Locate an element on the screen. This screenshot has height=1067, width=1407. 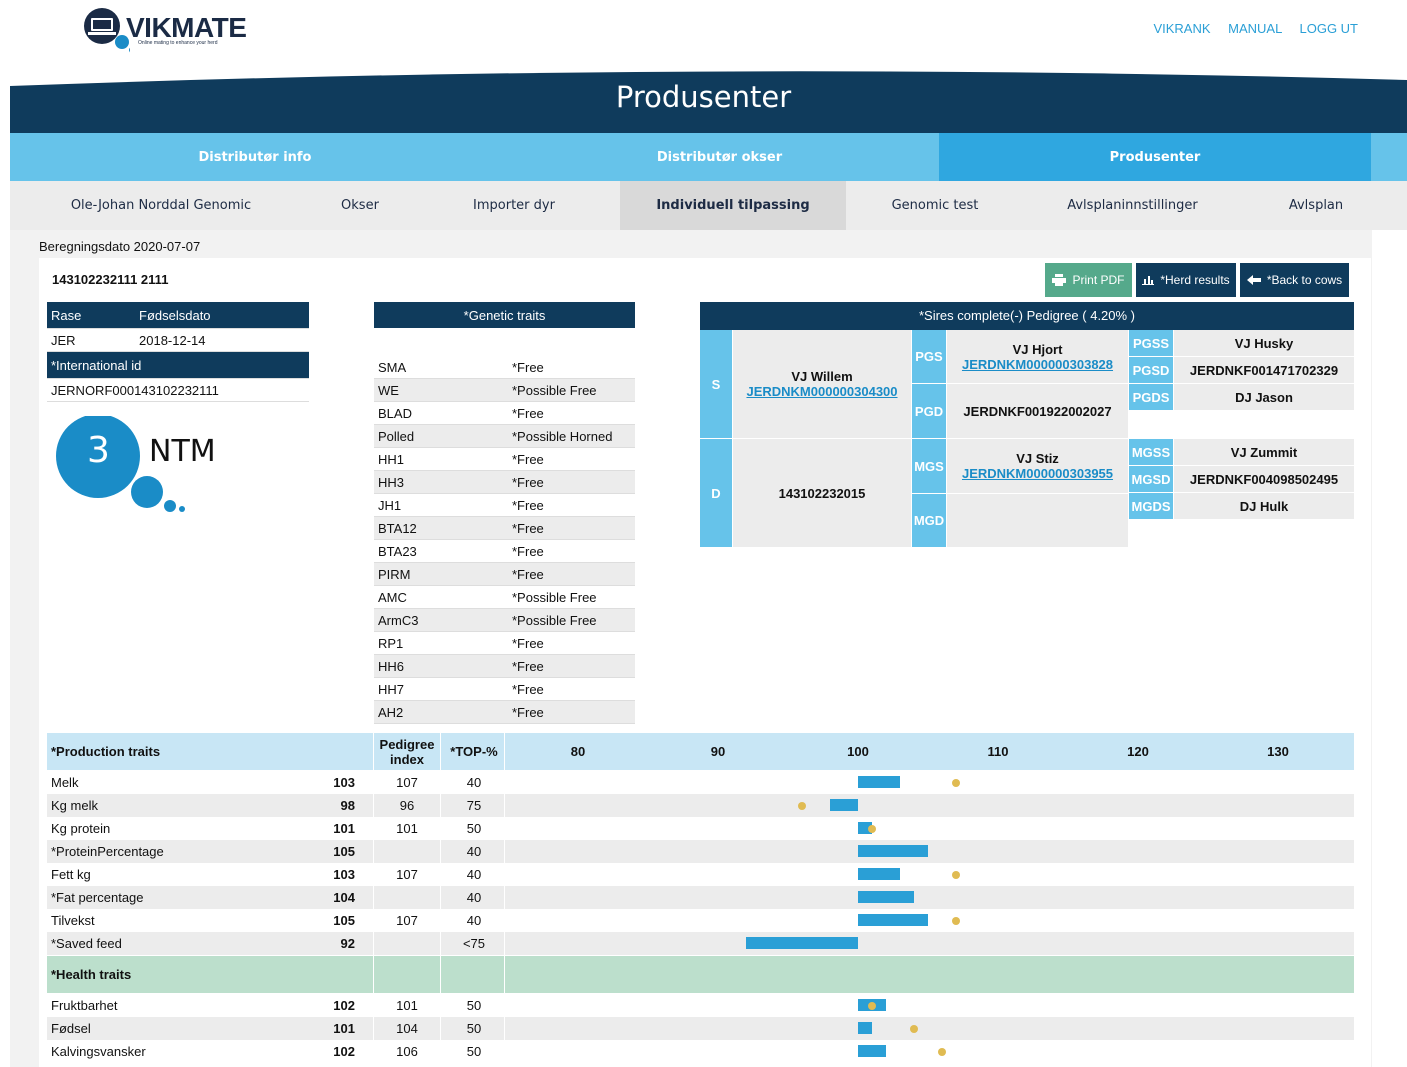
pedigree-index: 101 is located at coordinates (407, 1005).